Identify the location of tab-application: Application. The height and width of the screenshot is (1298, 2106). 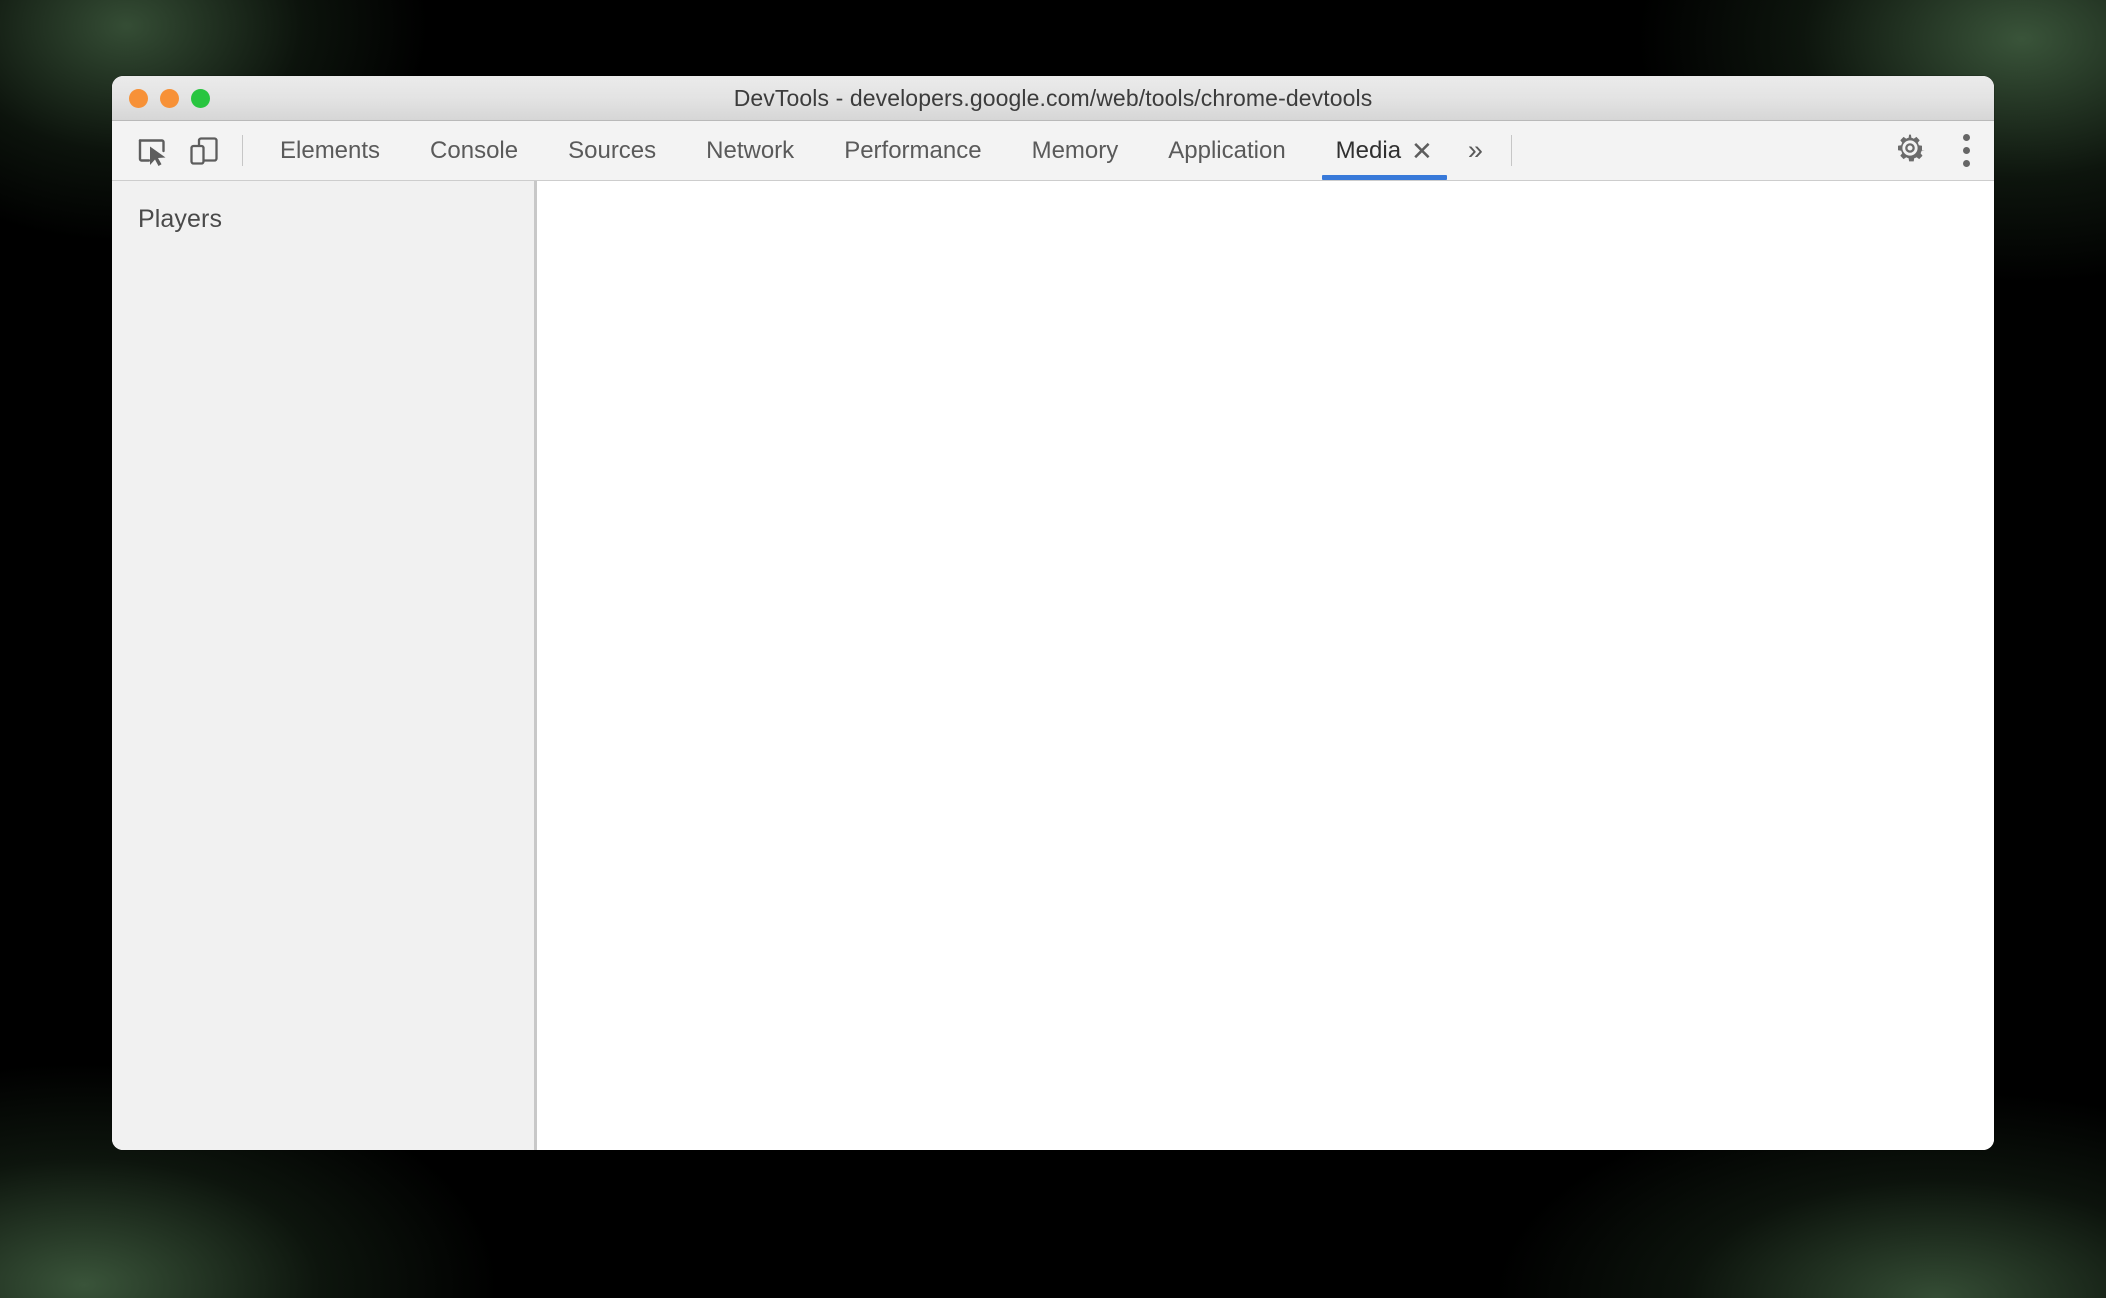
(1226, 150).